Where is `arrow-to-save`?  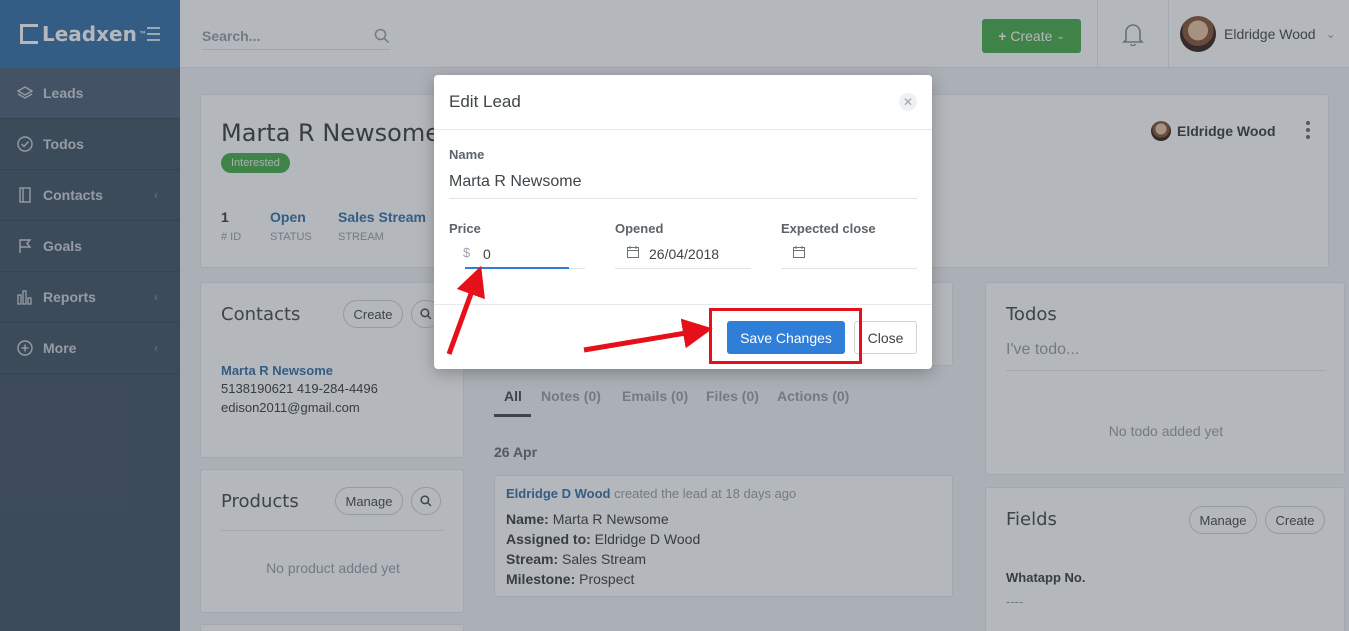 arrow-to-save is located at coordinates (648, 335).